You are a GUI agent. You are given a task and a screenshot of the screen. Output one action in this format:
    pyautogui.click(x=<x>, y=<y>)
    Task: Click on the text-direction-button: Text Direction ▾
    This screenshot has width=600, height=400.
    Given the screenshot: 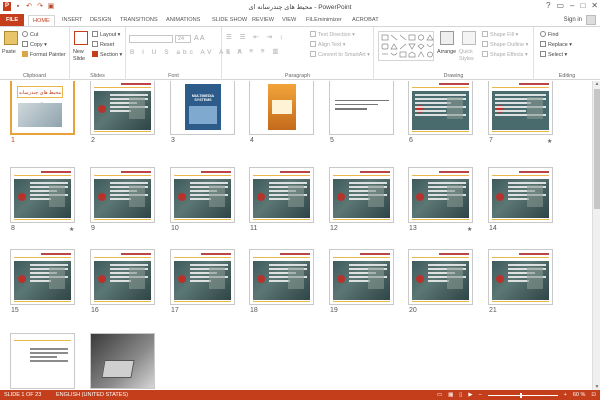 What is the action you would take?
    pyautogui.click(x=332, y=34)
    